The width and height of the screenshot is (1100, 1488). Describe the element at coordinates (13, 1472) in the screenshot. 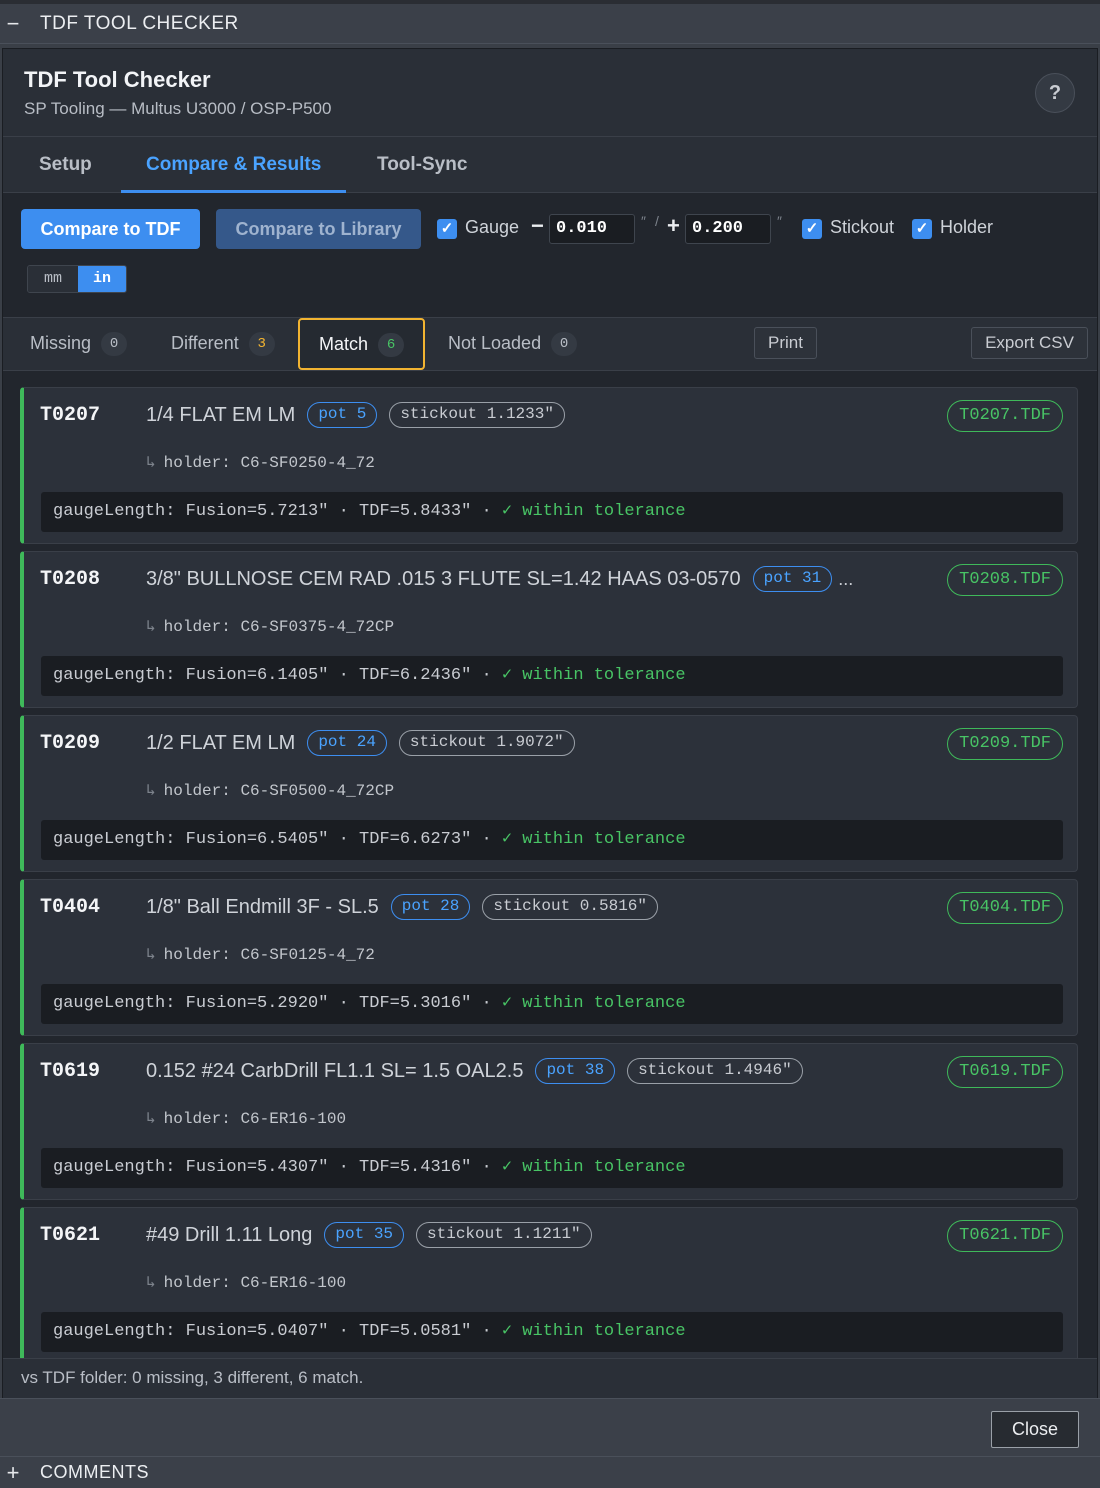

I see `expand-icon: +` at that location.